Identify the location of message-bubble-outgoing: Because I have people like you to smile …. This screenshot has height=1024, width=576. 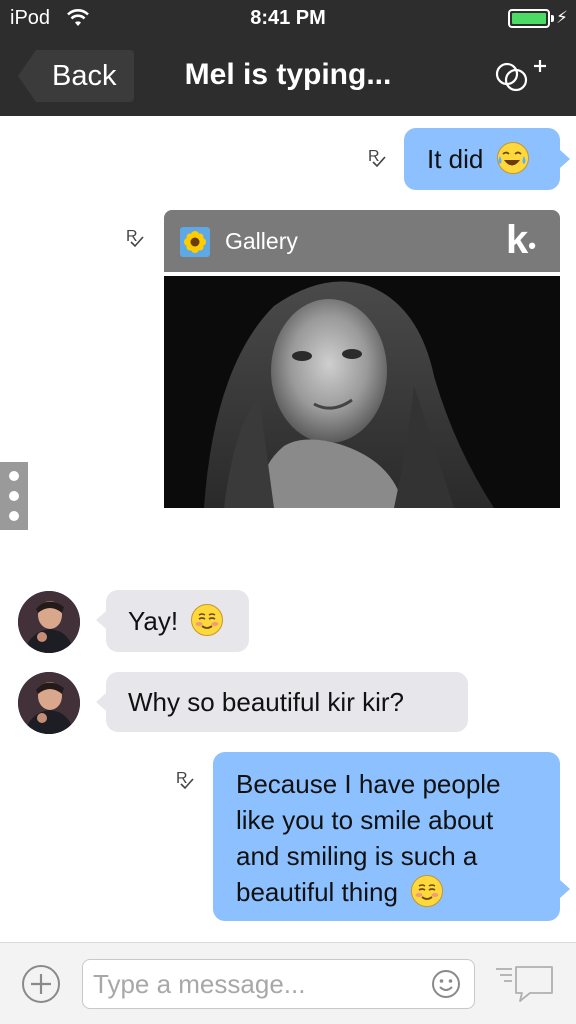
(386, 836).